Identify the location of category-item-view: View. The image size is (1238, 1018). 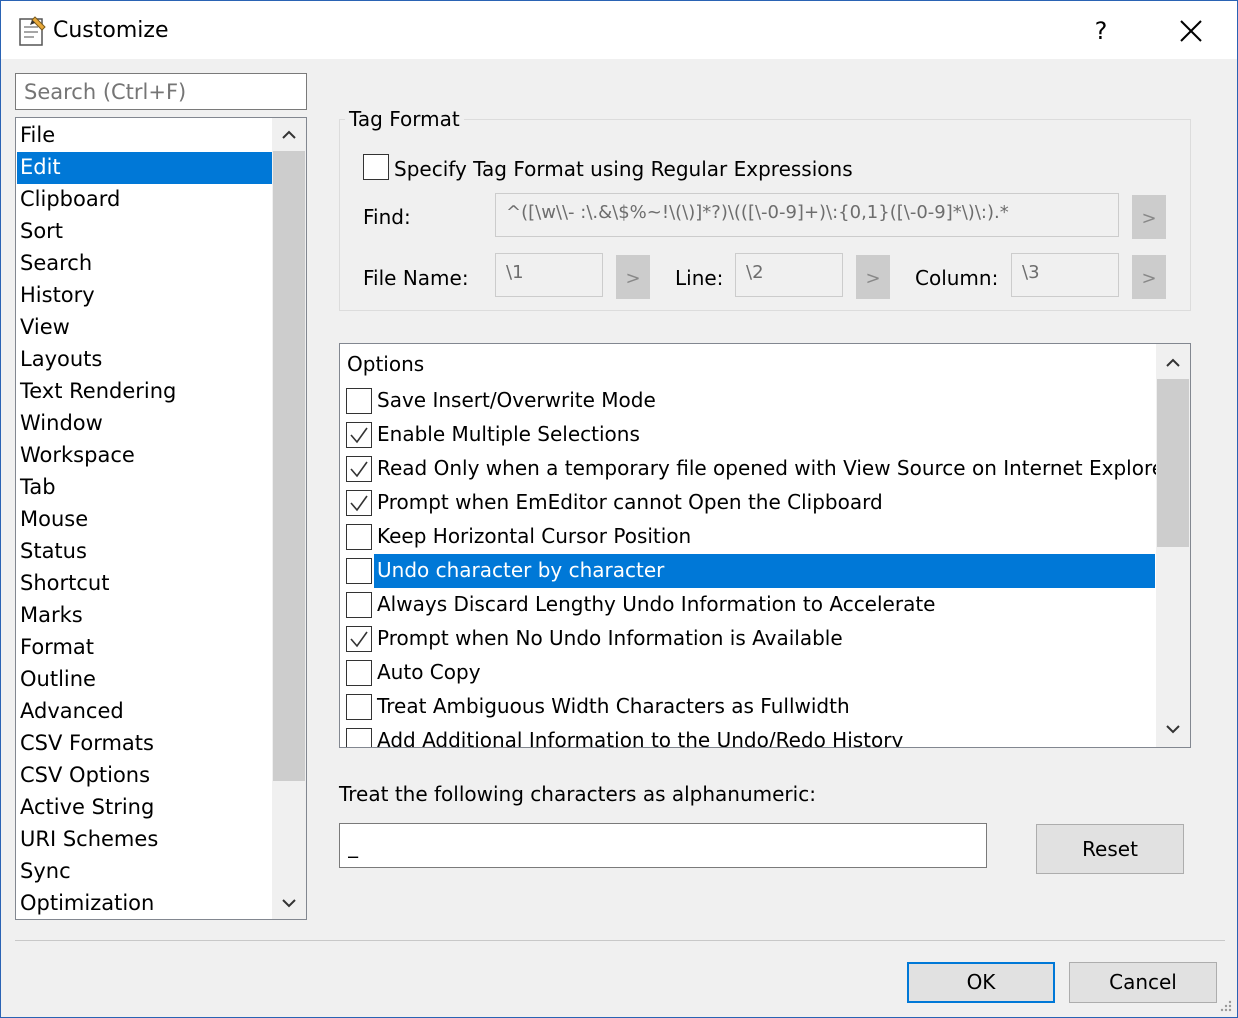
(144, 328).